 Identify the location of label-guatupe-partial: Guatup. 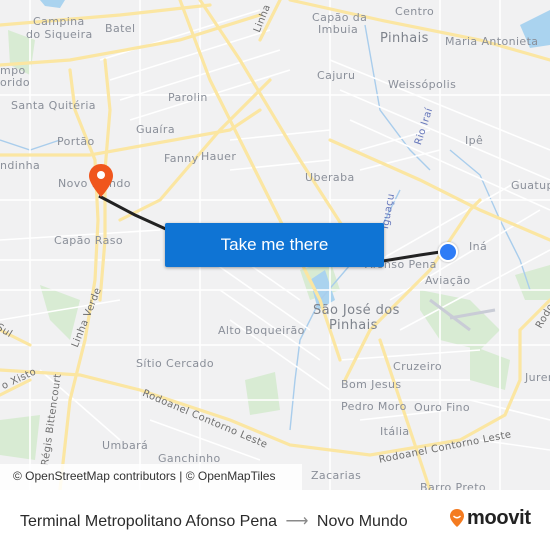
(530, 185).